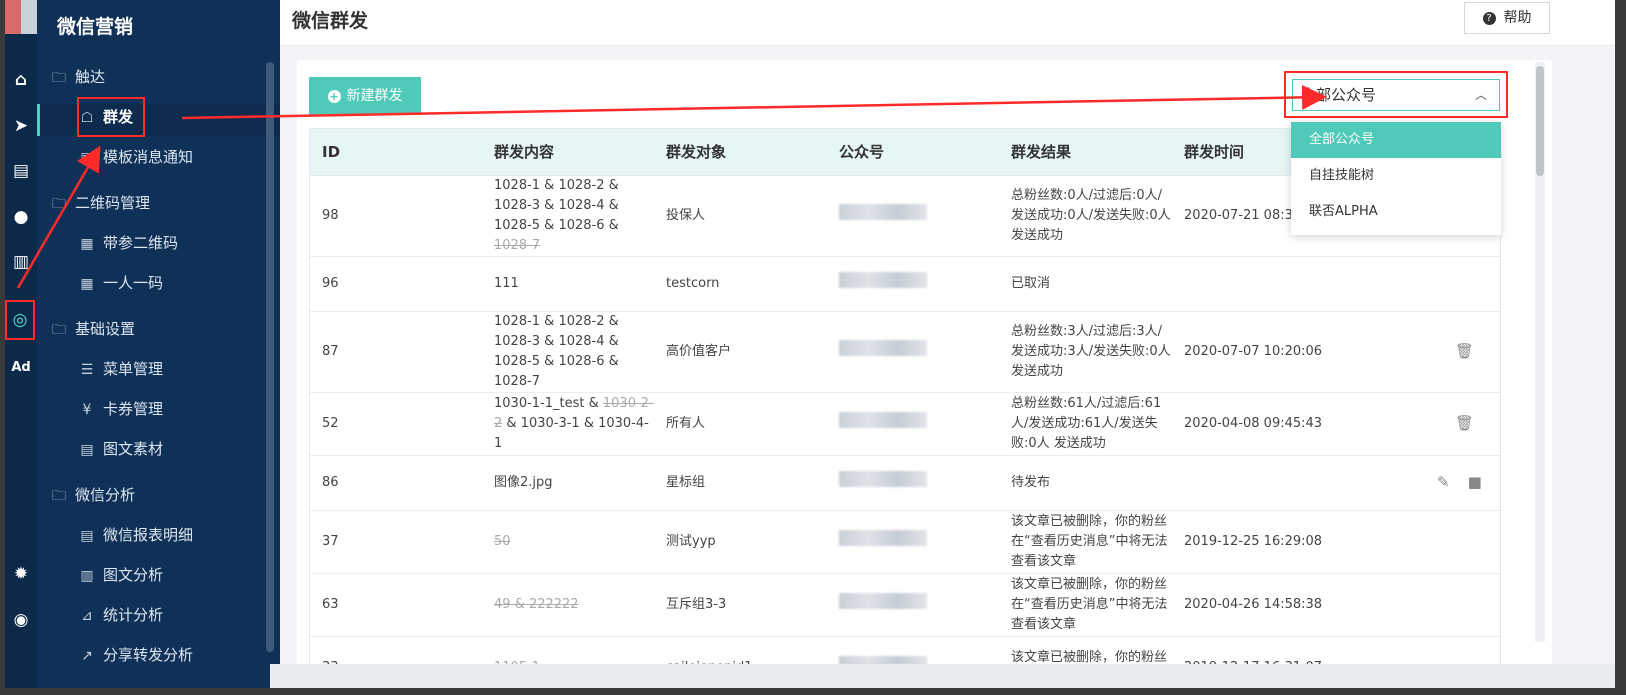 This screenshot has height=695, width=1626. Describe the element at coordinates (740, 352) in the screenshot. I see `cell-target: 高价值客户` at that location.